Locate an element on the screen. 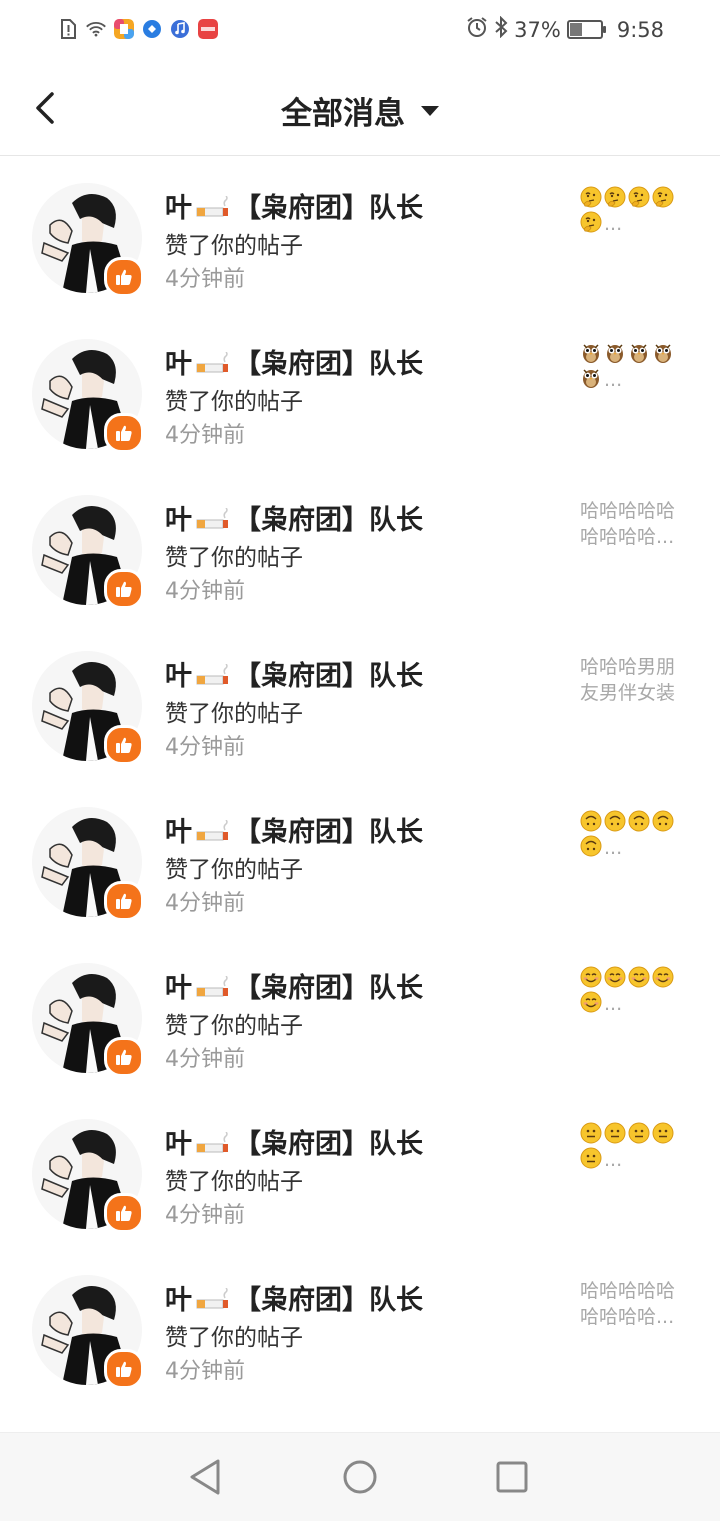 The image size is (720, 1521). nav-back-button is located at coordinates (206, 1477).